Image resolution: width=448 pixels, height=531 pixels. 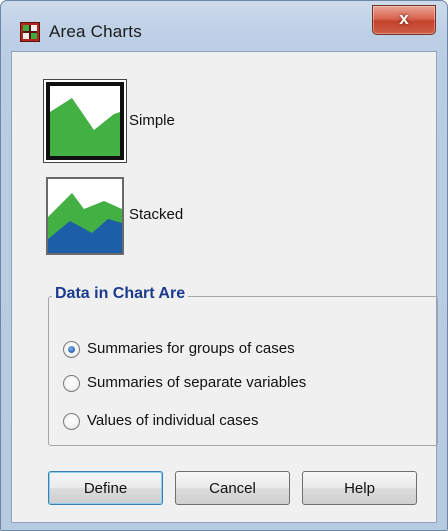 I want to click on window-title: Area Charts, so click(x=95, y=31).